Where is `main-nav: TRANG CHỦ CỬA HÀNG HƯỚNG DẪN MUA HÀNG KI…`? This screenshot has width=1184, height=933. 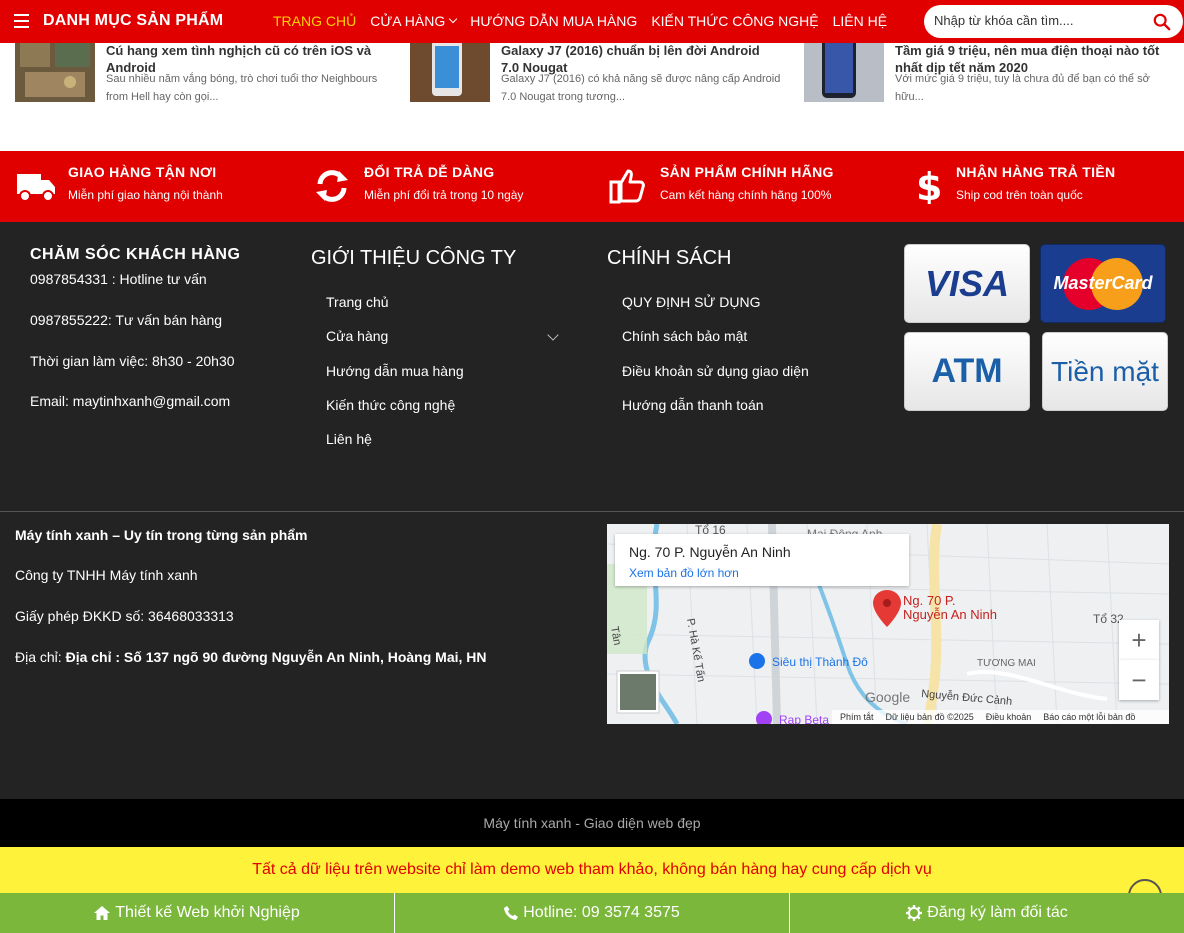
main-nav: TRANG CHỦ CỬA HÀNG HƯỚNG DẪN MUA HÀNG KI… is located at coordinates (587, 21).